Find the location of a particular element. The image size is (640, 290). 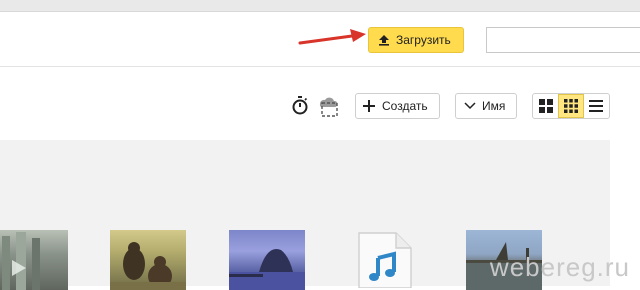

sort-label: Имя is located at coordinates (494, 106).